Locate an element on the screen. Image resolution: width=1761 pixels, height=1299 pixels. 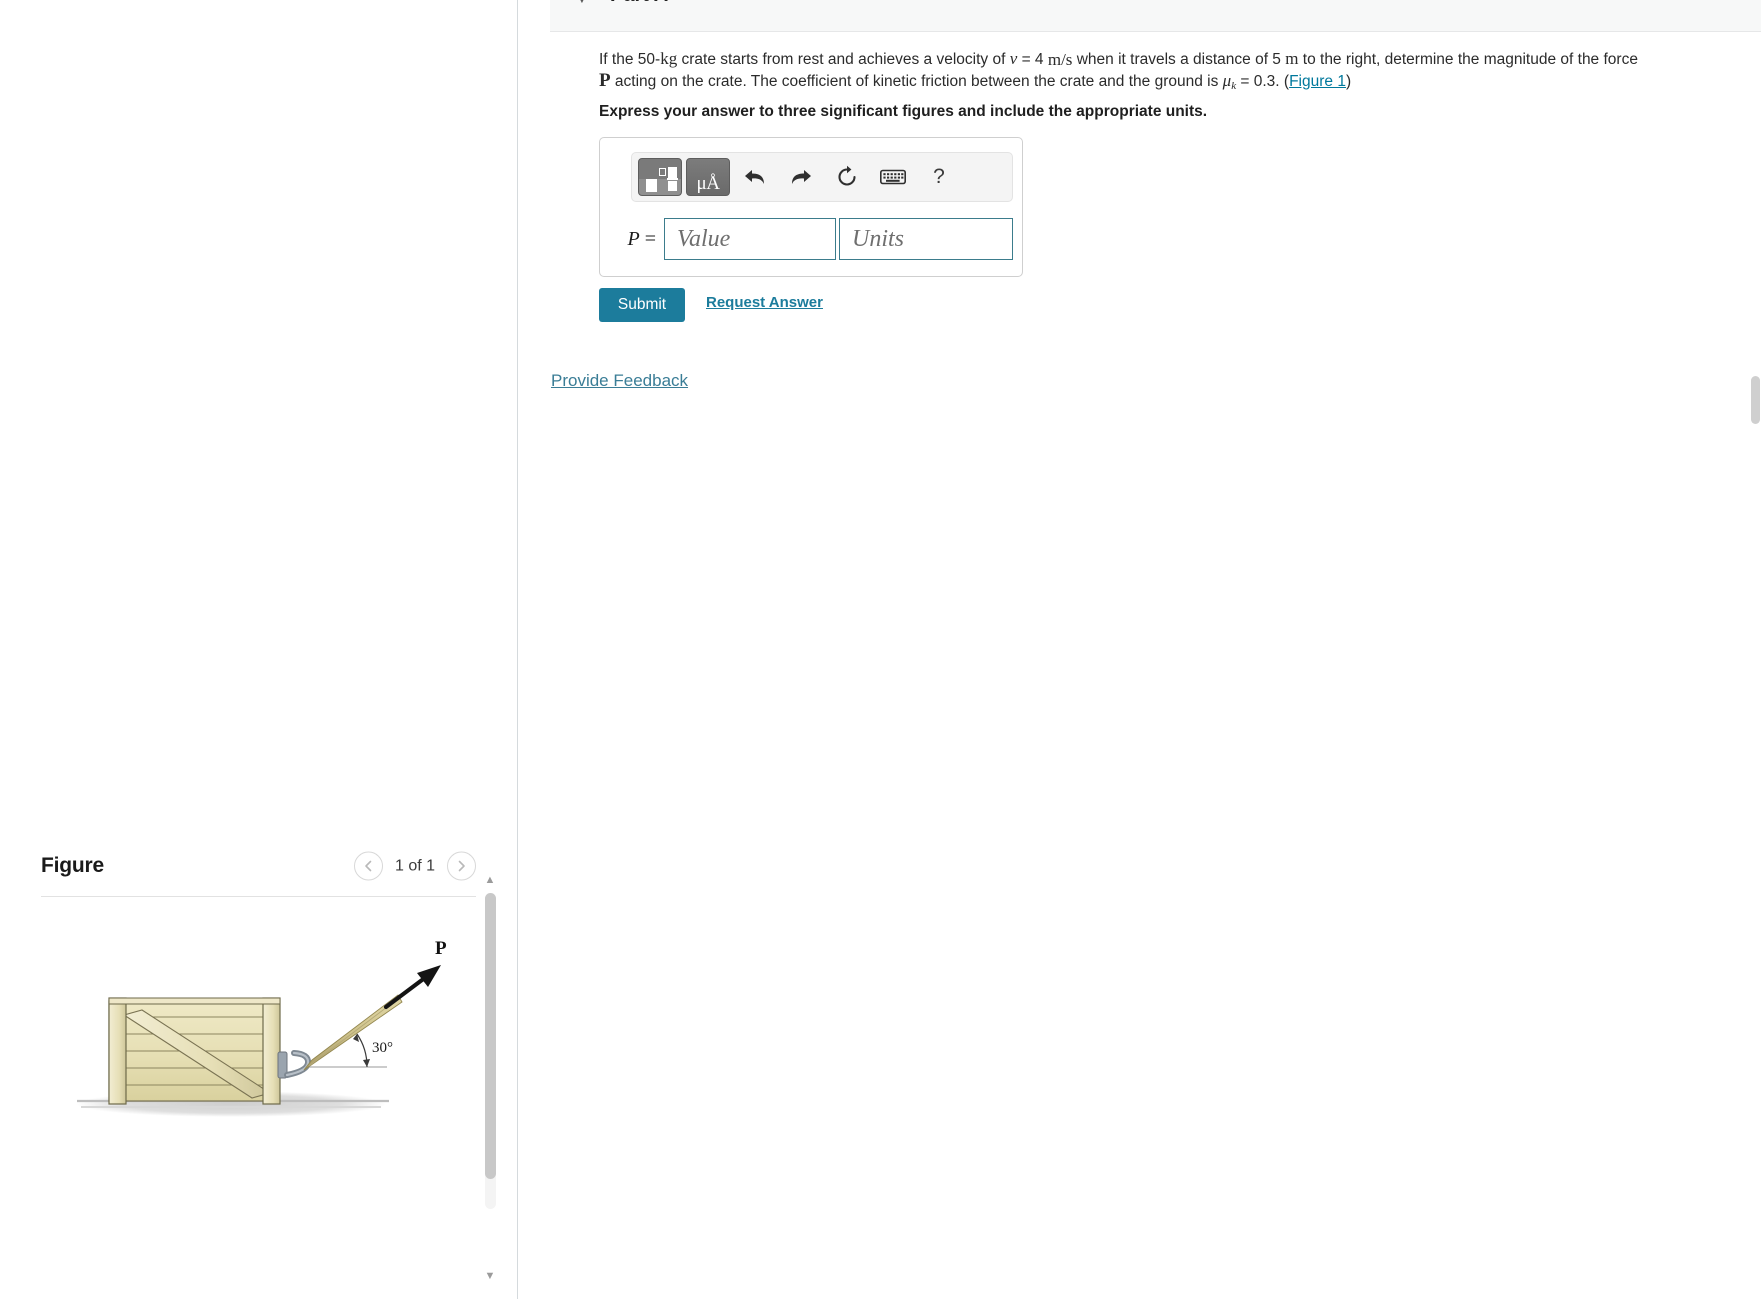
redo-icon is located at coordinates (801, 177).